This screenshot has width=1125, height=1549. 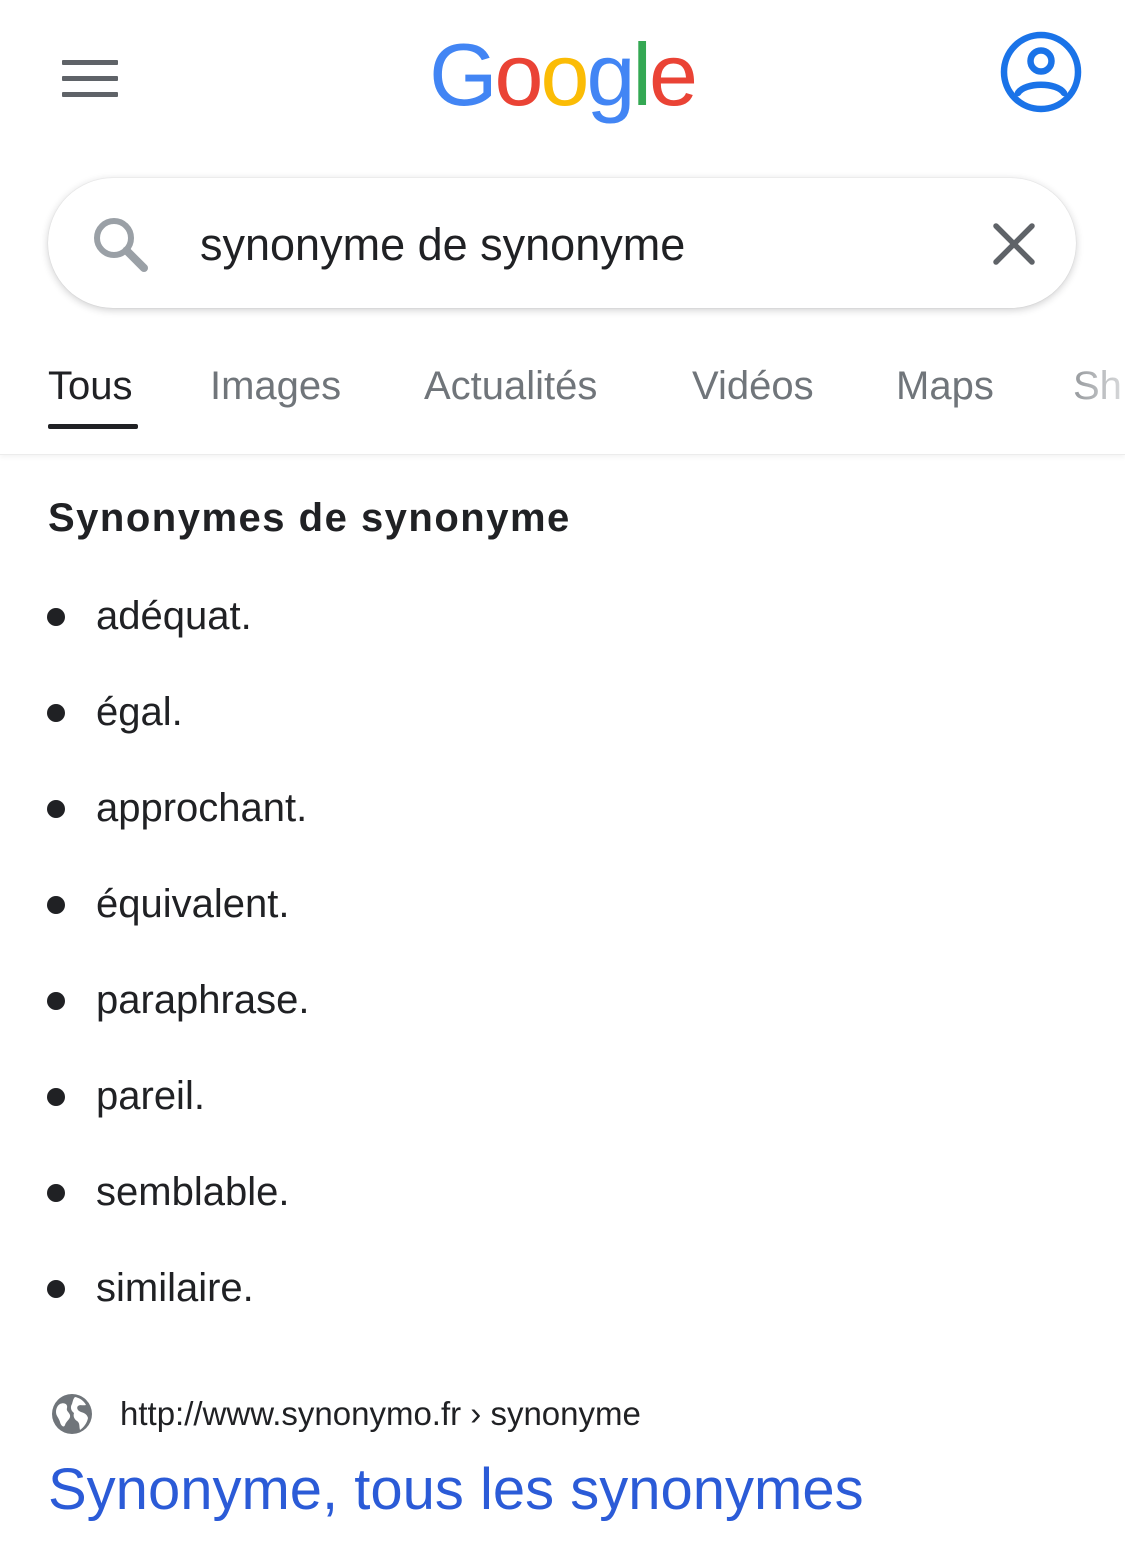 I want to click on search-input, so click(x=570, y=245).